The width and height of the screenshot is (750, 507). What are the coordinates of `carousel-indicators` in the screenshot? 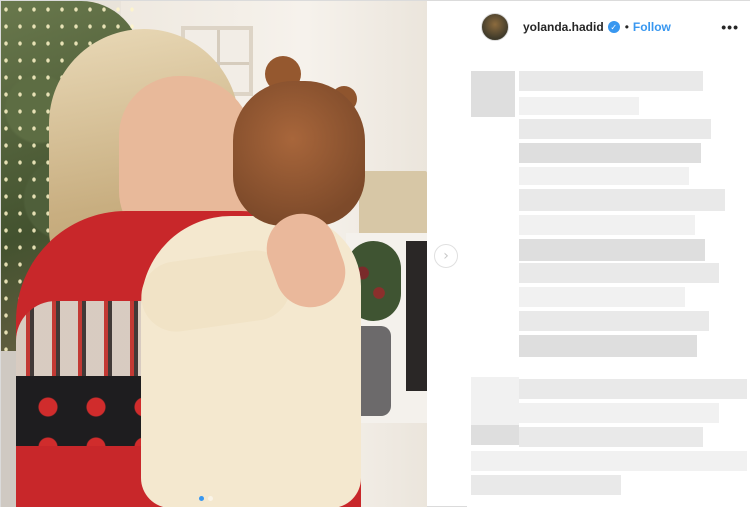 It's located at (206, 498).